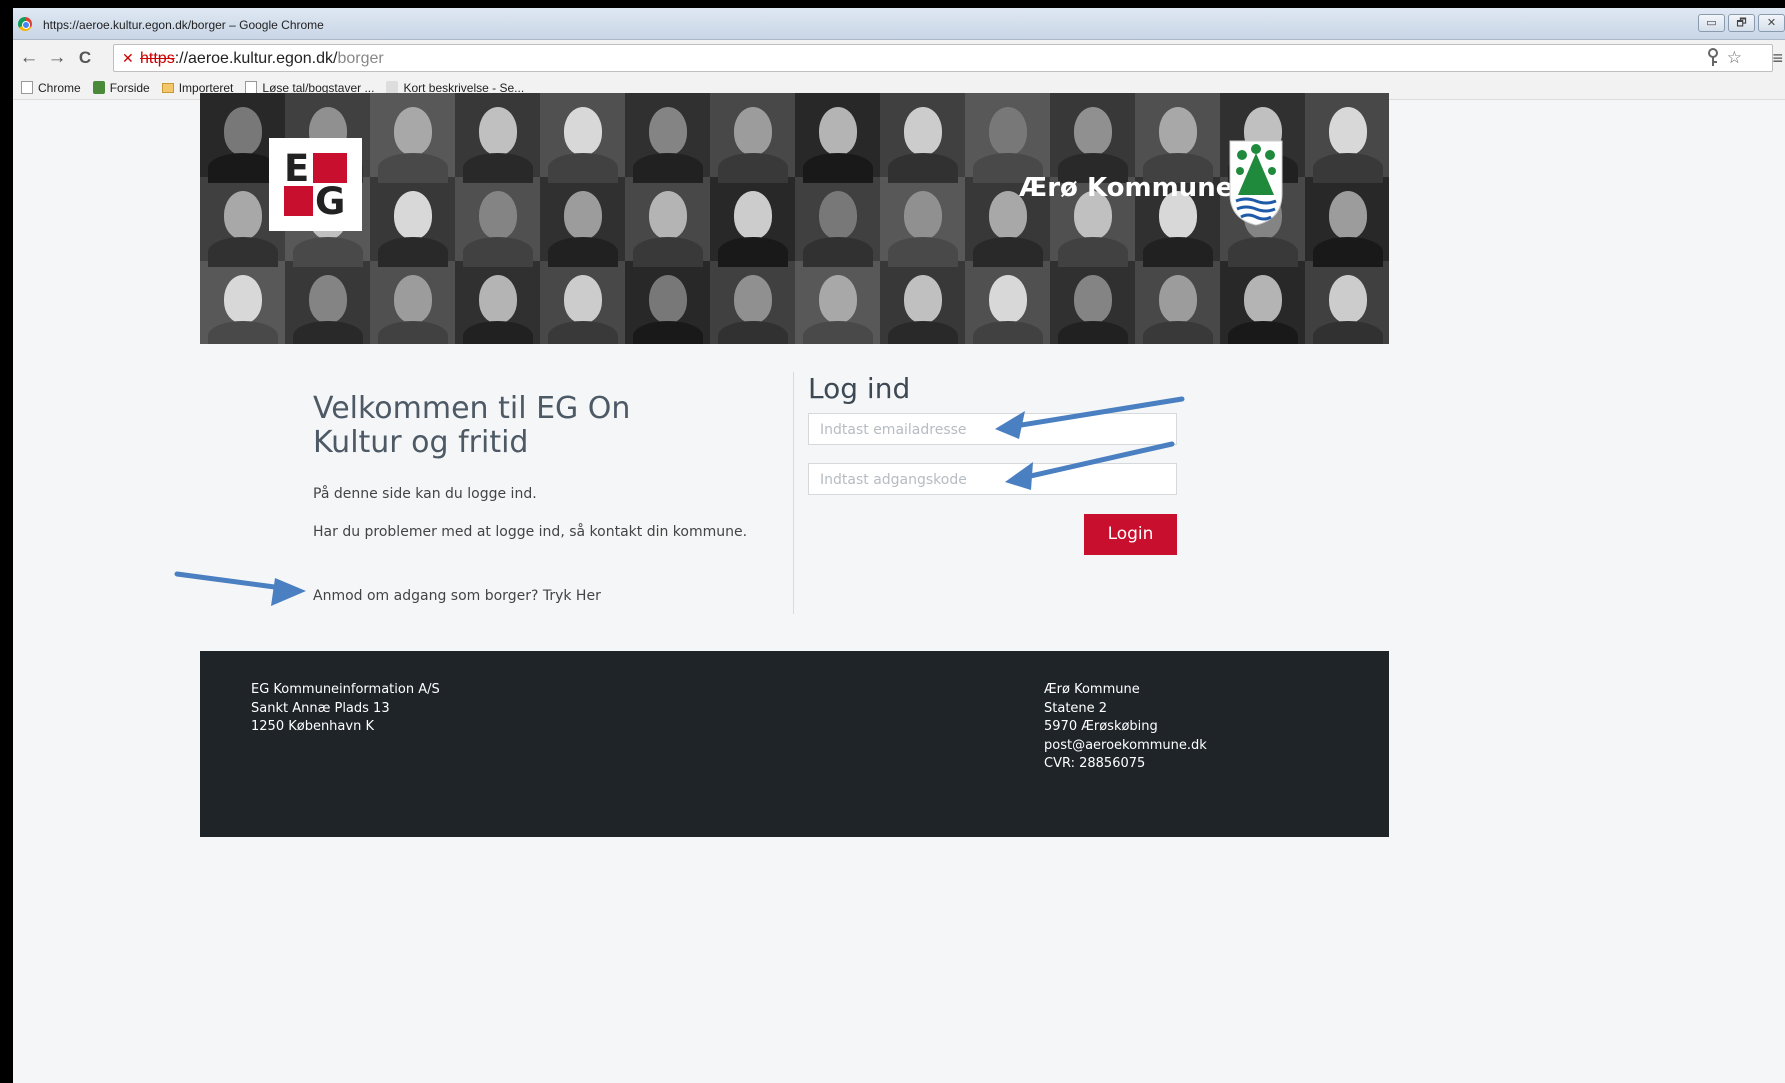 This screenshot has width=1785, height=1083. Describe the element at coordinates (25, 24) in the screenshot. I see `chrome-icon` at that location.